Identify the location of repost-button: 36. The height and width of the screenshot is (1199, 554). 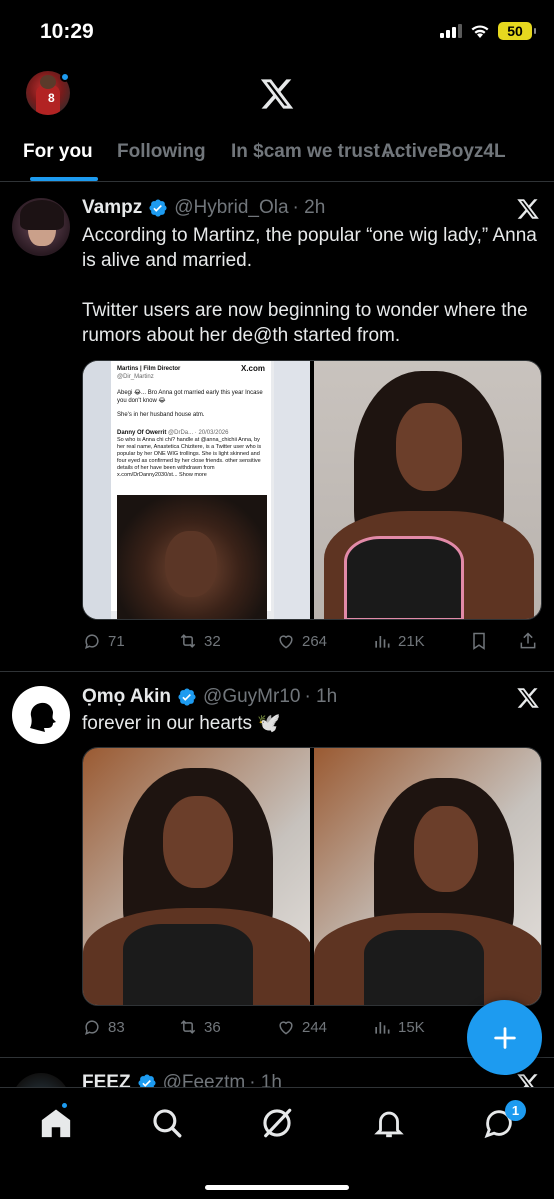
(199, 1027).